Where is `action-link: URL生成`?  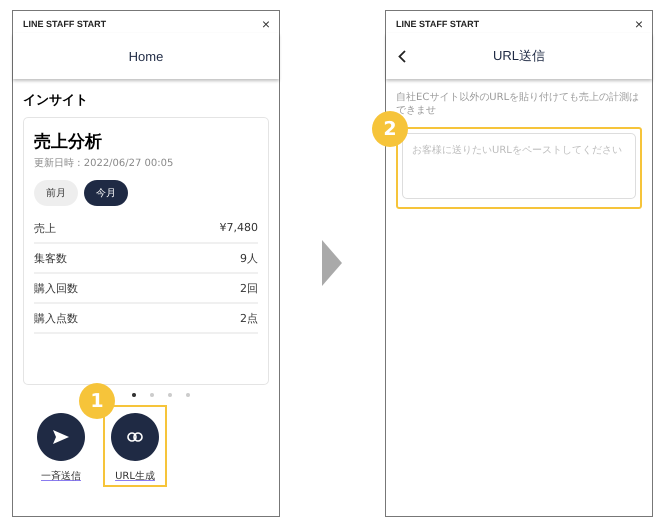 action-link: URL生成 is located at coordinates (135, 476).